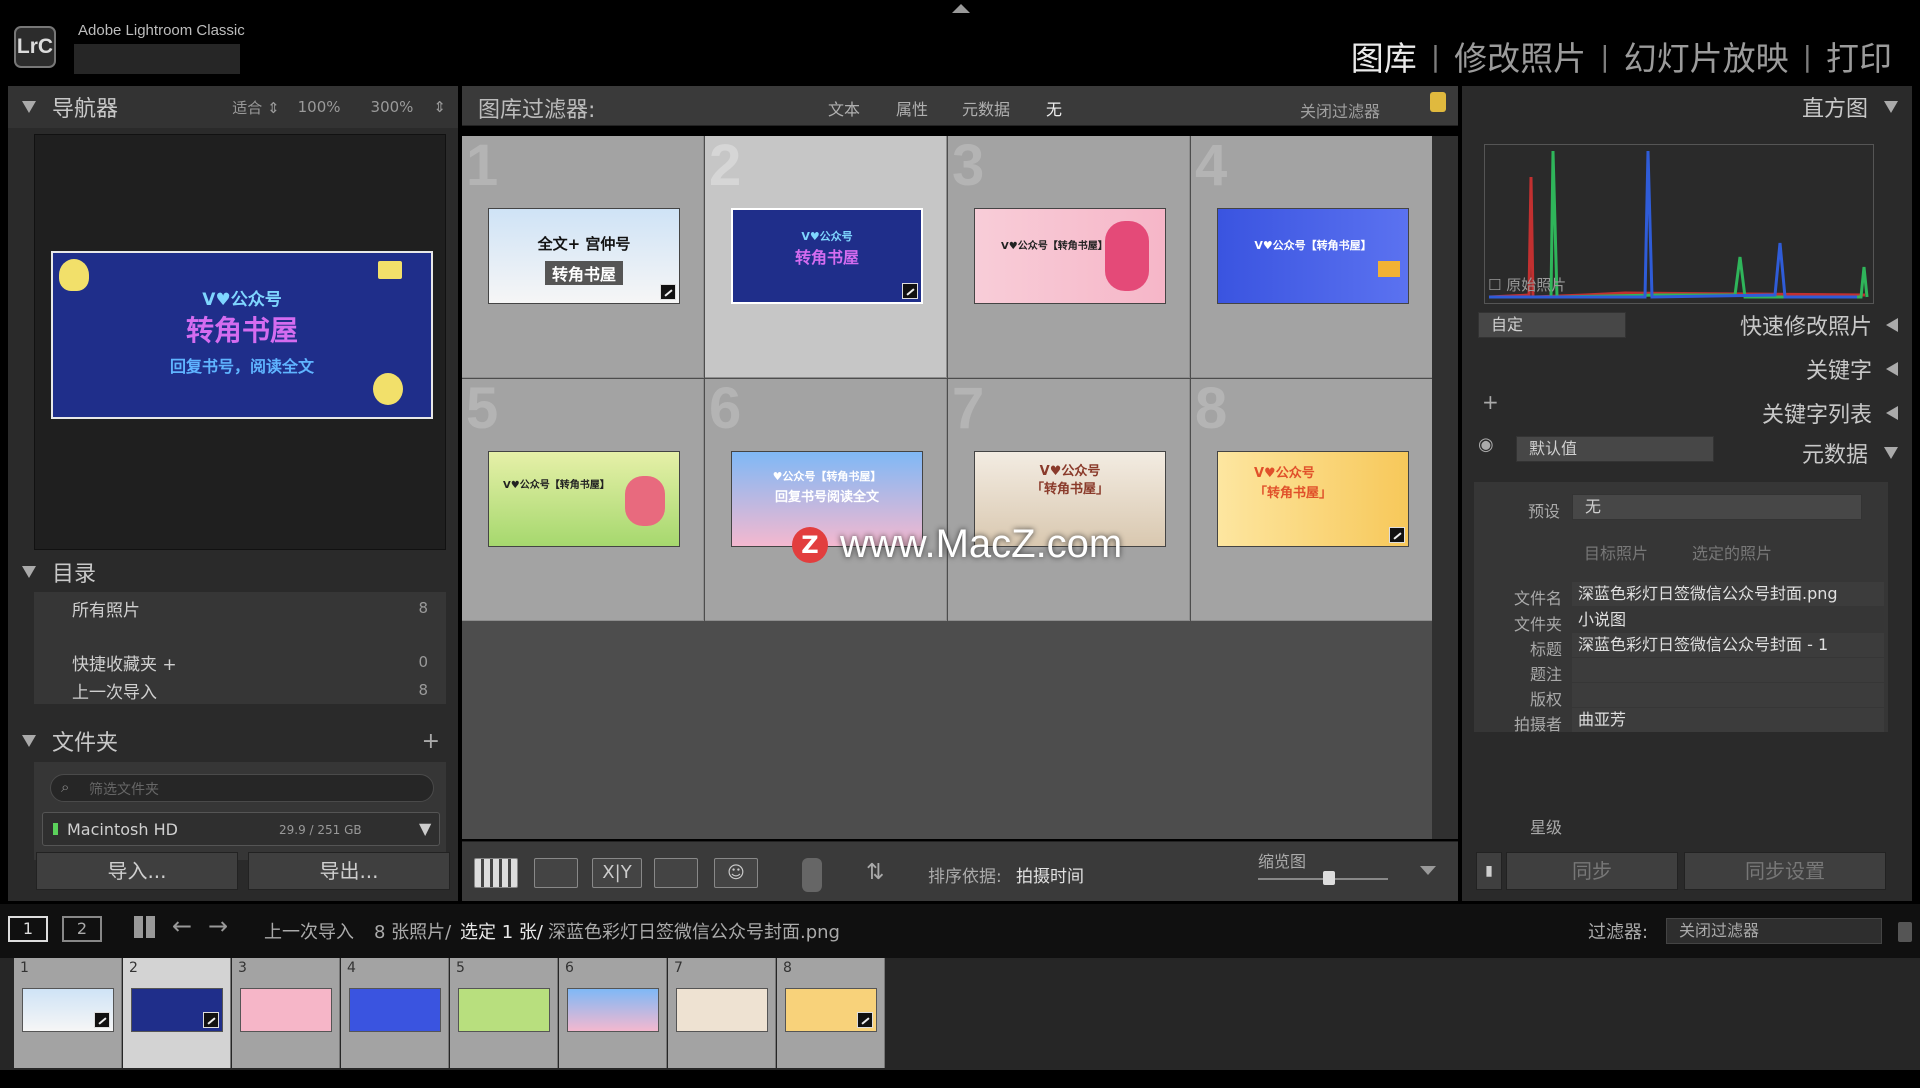 The width and height of the screenshot is (1920, 1088). I want to click on catalog-item-quick: 快捷收藏夹 + 0, so click(240, 662).